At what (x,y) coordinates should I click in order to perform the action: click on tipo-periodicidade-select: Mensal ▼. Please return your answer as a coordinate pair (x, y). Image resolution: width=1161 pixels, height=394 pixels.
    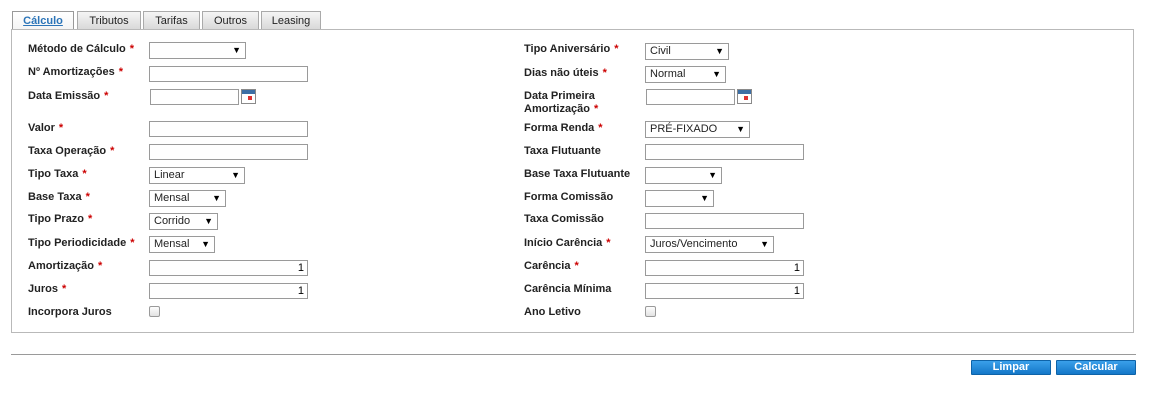
    Looking at the image, I should click on (182, 244).